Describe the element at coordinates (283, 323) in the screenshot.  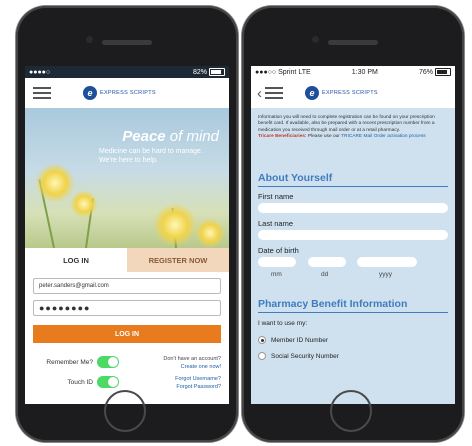
I see `use-my-label: I want to use my:` at that location.